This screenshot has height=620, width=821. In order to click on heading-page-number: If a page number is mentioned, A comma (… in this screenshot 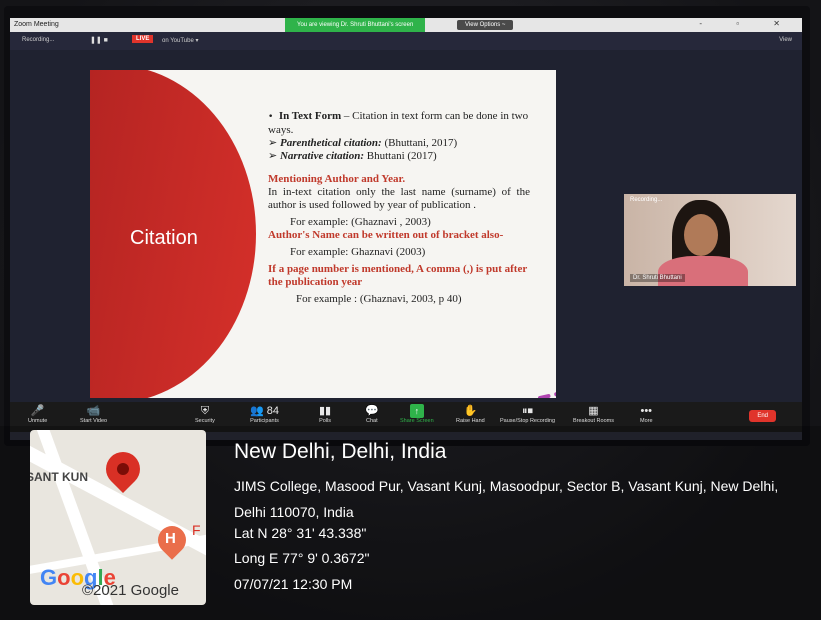, I will do `click(398, 275)`.